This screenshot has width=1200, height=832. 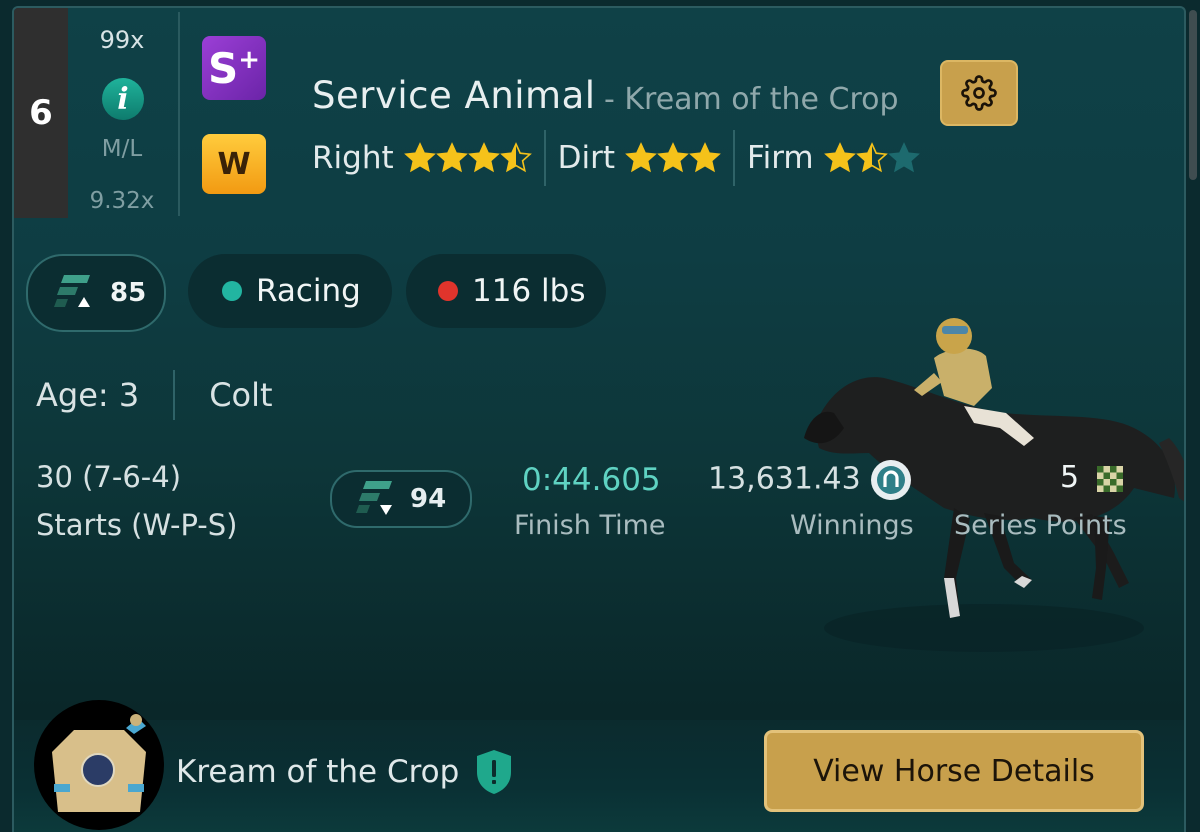 I want to click on view-horse-details-button: View Horse Details, so click(x=954, y=771).